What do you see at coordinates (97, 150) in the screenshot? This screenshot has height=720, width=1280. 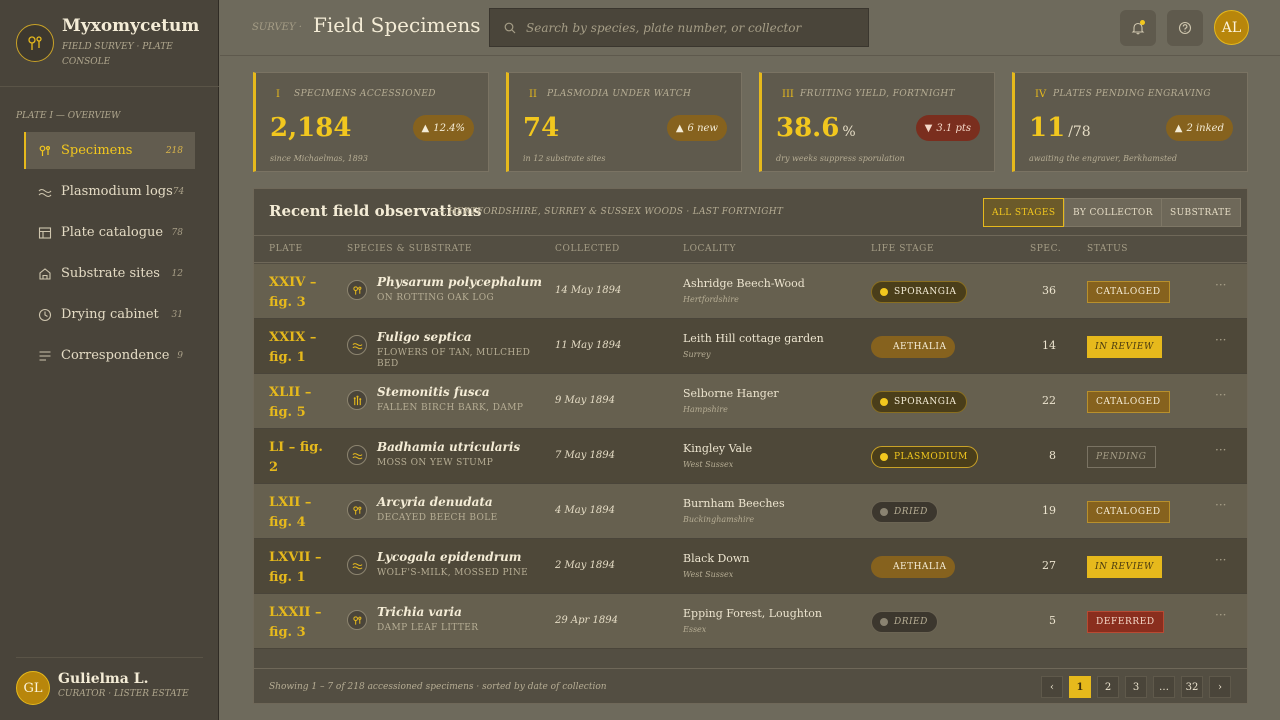 I see `sidebar-item-label: Specimens` at bounding box center [97, 150].